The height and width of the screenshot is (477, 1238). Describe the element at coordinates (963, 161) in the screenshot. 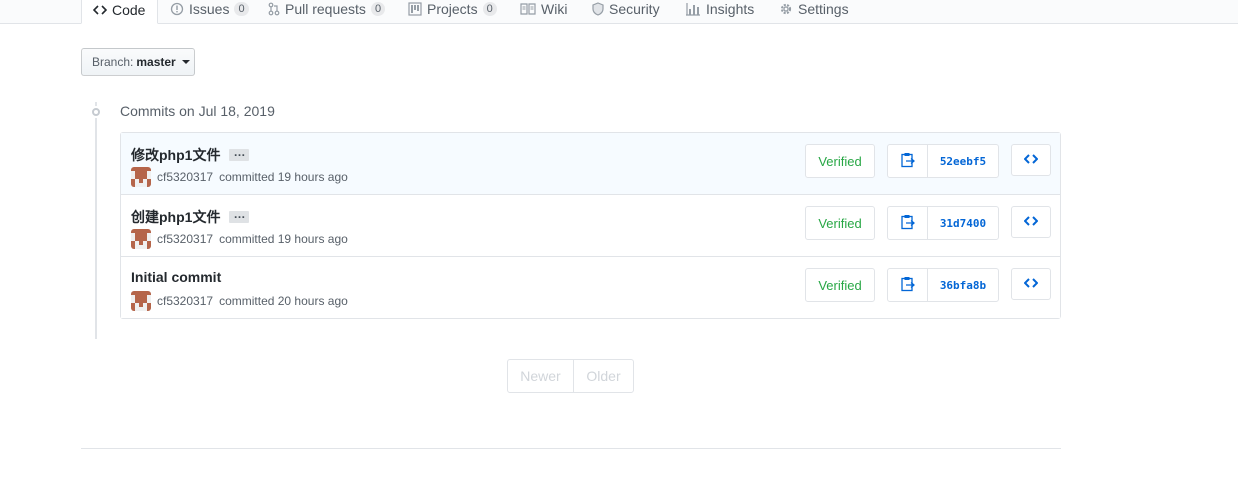

I see `commit-sha-link: 52eebf5` at that location.